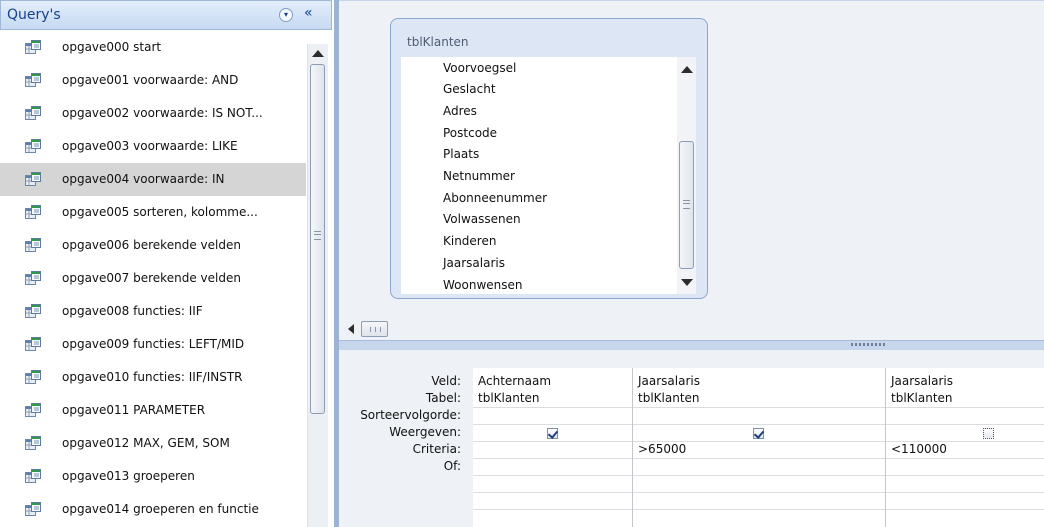 This screenshot has height=527, width=1044. Describe the element at coordinates (128, 476) in the screenshot. I see `list-item-label: opgave013 groeperen` at that location.